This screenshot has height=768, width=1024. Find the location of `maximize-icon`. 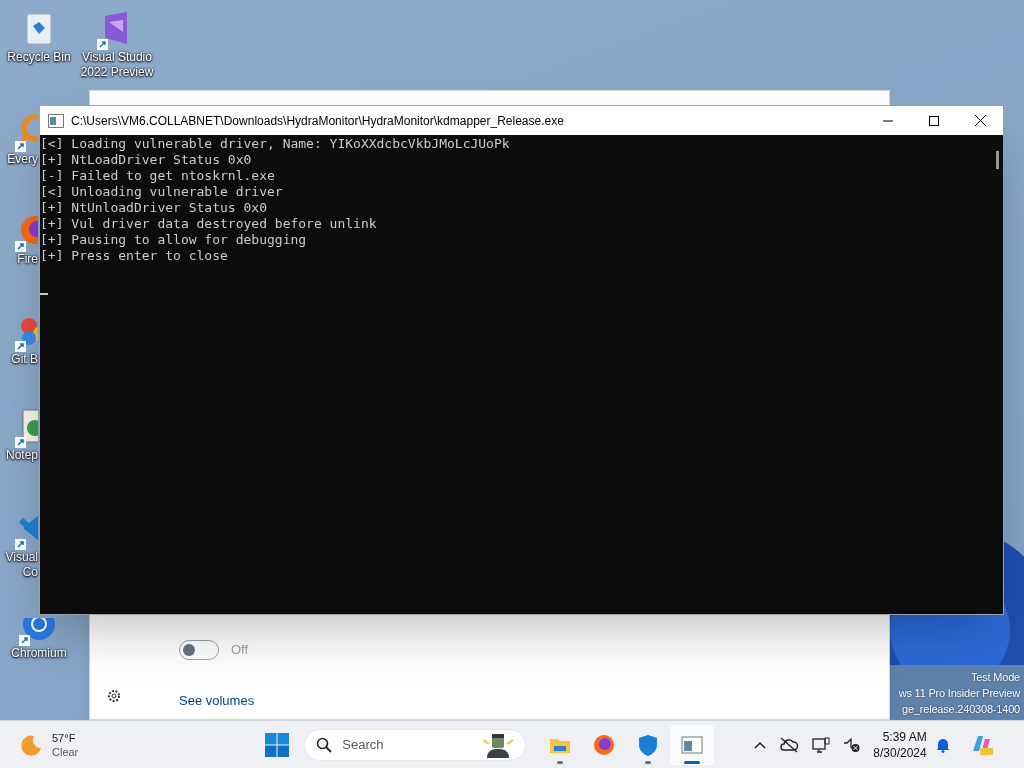

maximize-icon is located at coordinates (934, 120).